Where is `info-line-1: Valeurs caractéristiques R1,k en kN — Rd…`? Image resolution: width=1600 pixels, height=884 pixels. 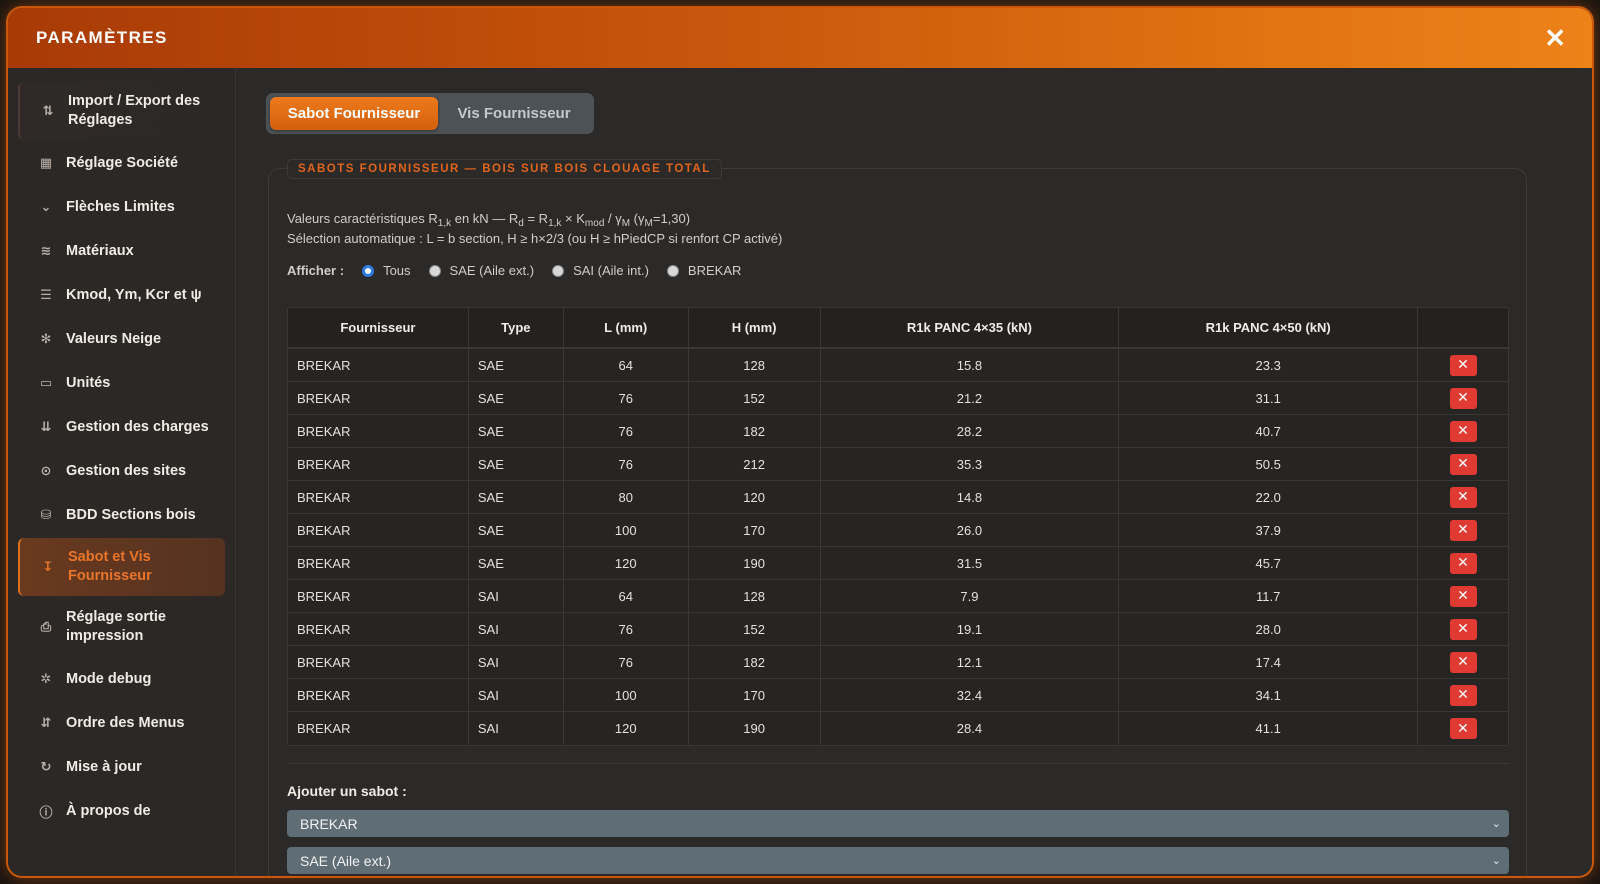 info-line-1: Valeurs caractéristiques R1,k en kN — Rd… is located at coordinates (489, 220).